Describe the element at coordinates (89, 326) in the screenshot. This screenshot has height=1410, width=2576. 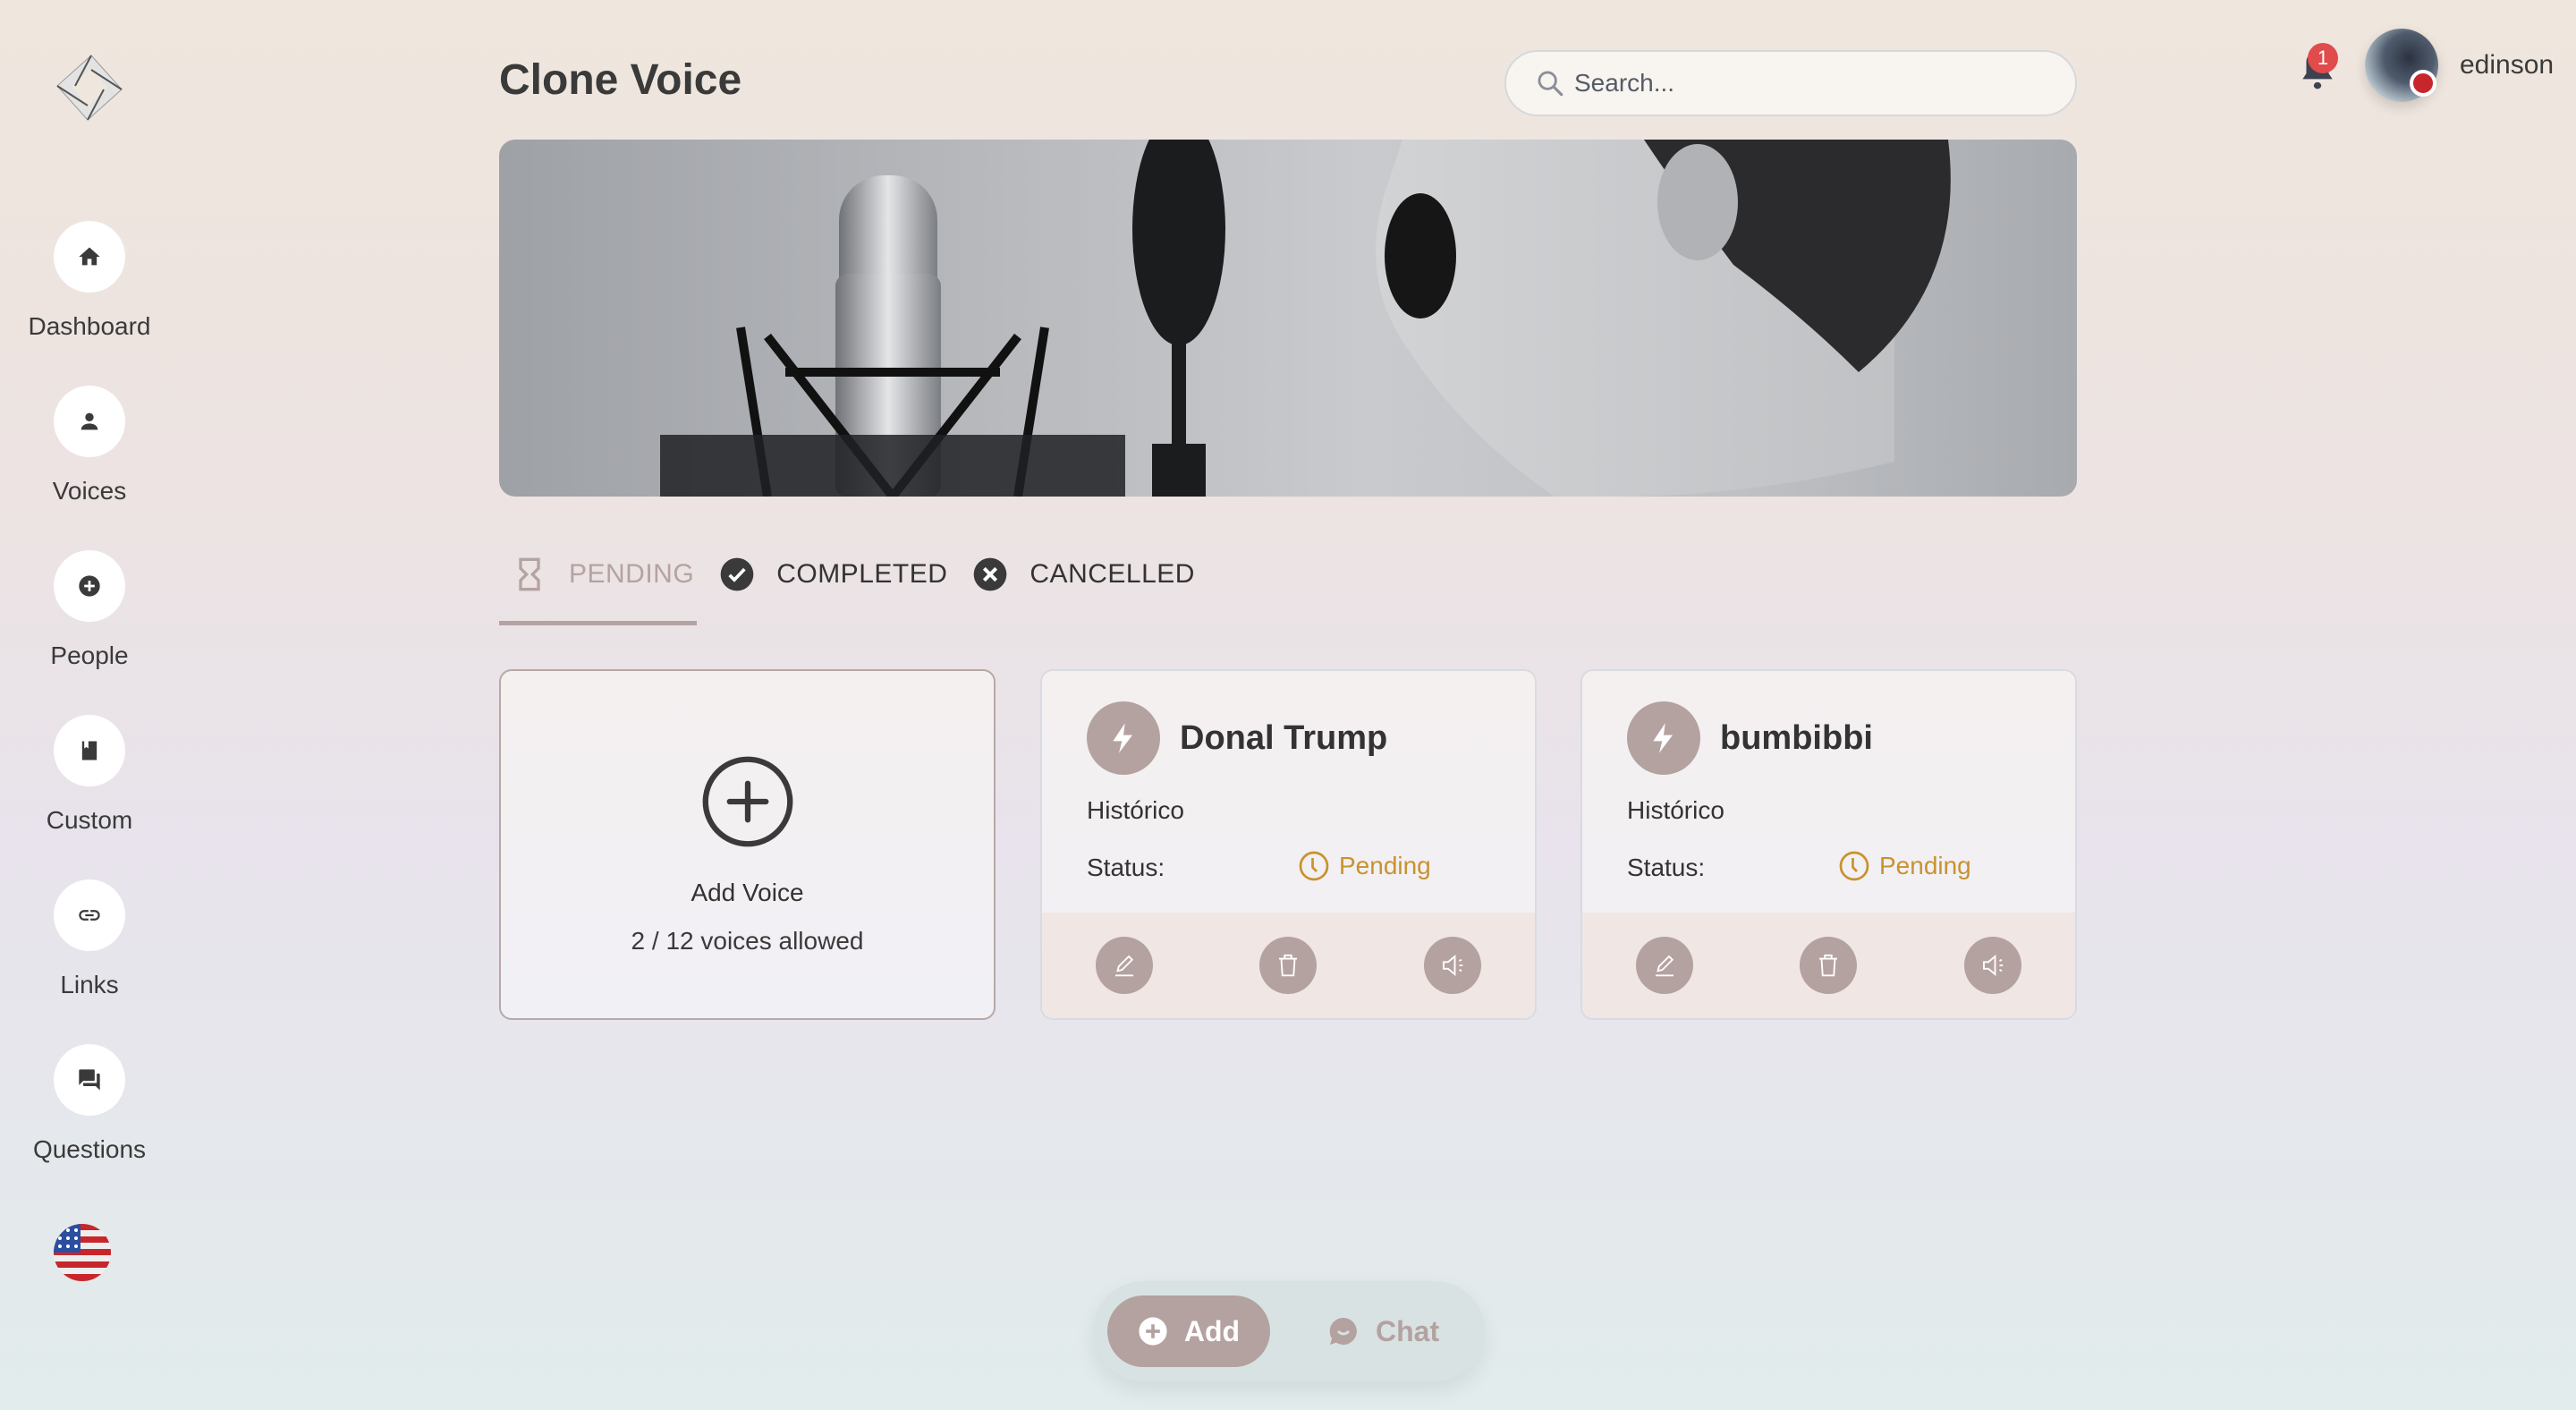
I see `sidebar-item-label: Dashboard` at that location.